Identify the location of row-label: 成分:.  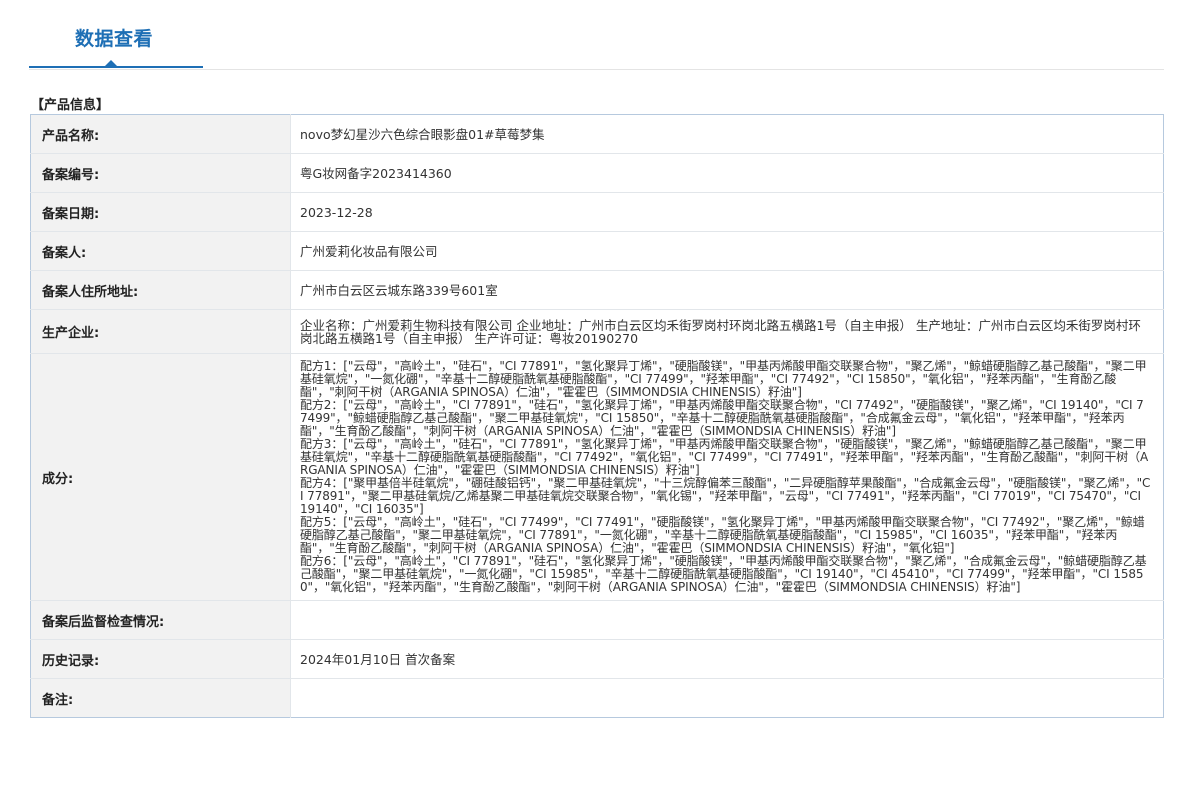
(160, 477).